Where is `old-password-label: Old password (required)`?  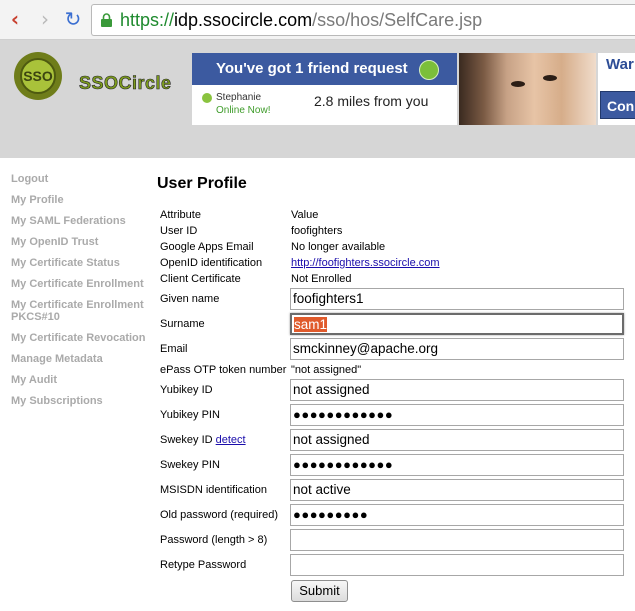 old-password-label: Old password (required) is located at coordinates (219, 515).